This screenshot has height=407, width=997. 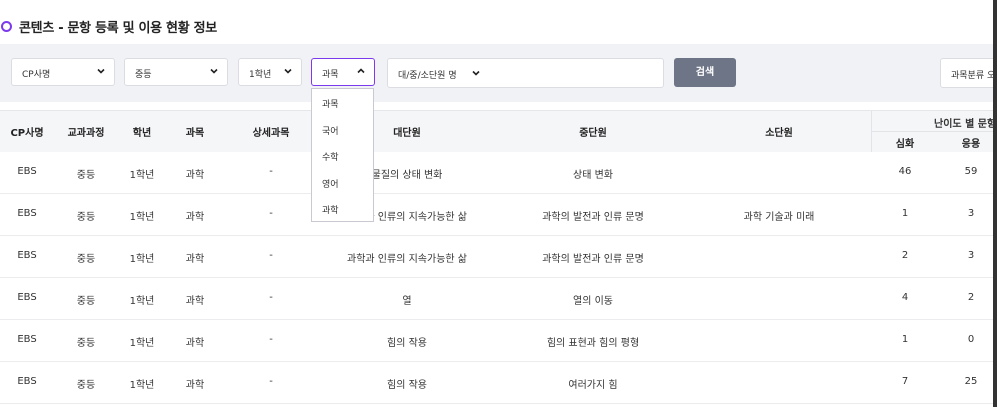 I want to click on cell-deep: 2, so click(x=905, y=255).